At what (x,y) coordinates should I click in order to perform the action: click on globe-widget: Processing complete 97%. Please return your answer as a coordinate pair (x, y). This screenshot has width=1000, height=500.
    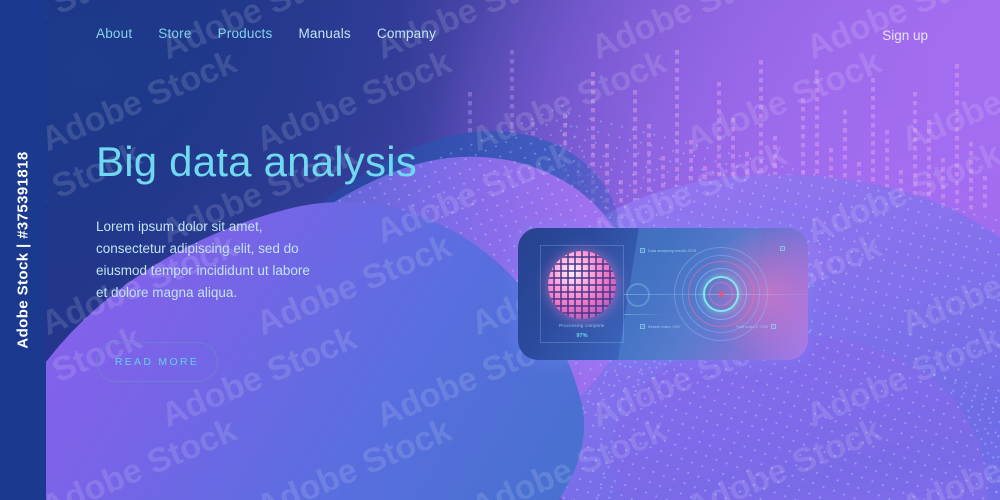
    Looking at the image, I should click on (582, 294).